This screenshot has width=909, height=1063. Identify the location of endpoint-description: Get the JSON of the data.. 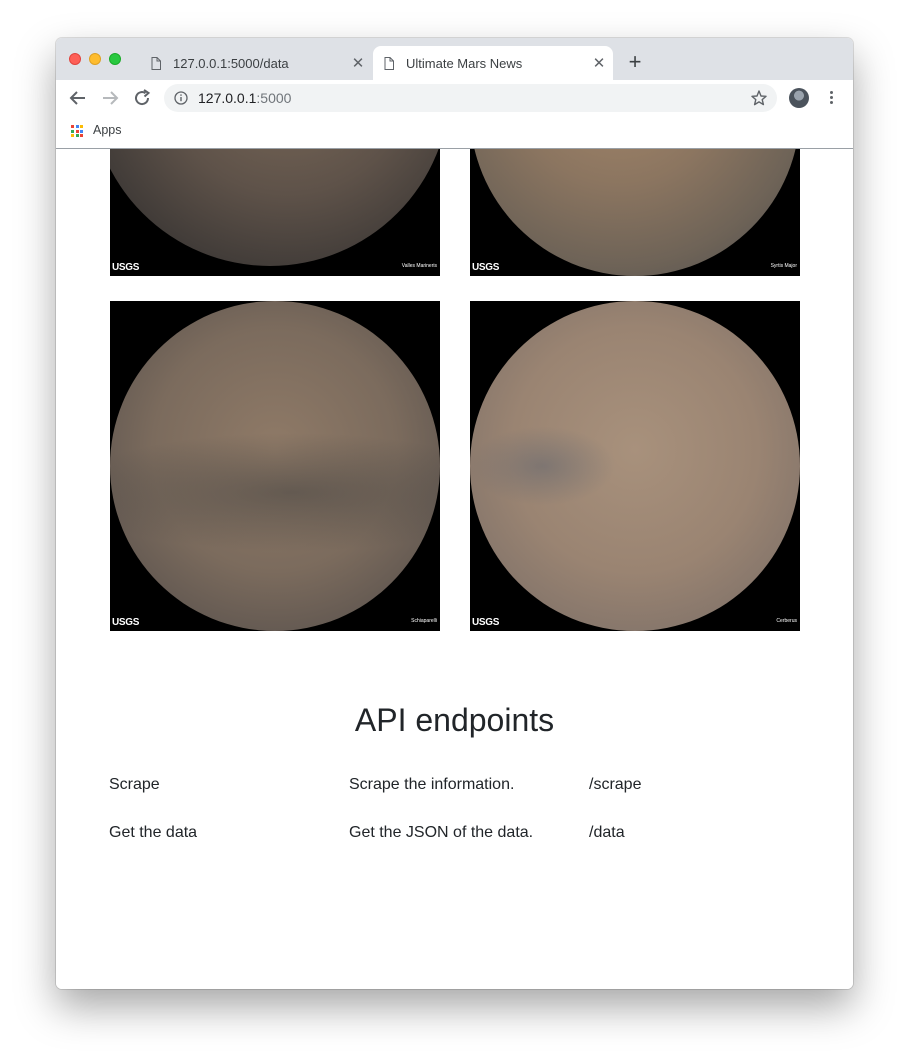
(441, 832).